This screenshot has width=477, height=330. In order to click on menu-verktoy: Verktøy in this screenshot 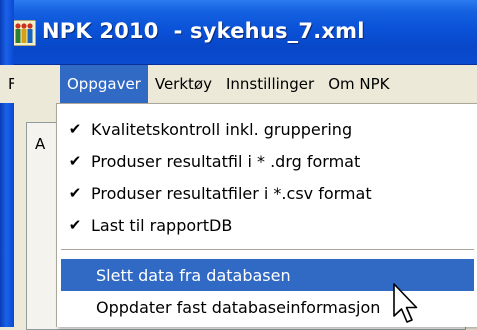, I will do `click(183, 84)`.